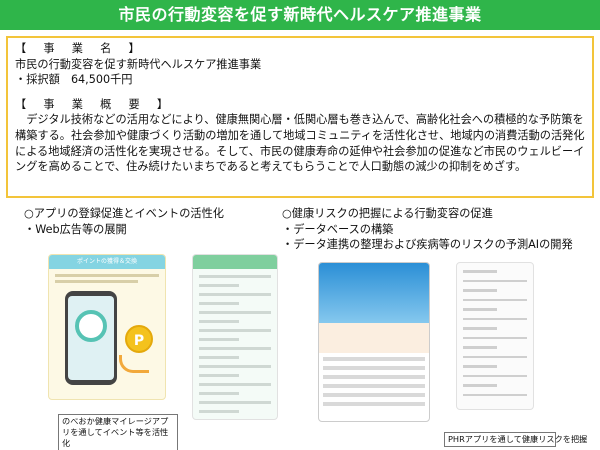  Describe the element at coordinates (134, 364) in the screenshot. I see `curved-arrow-icon` at that location.